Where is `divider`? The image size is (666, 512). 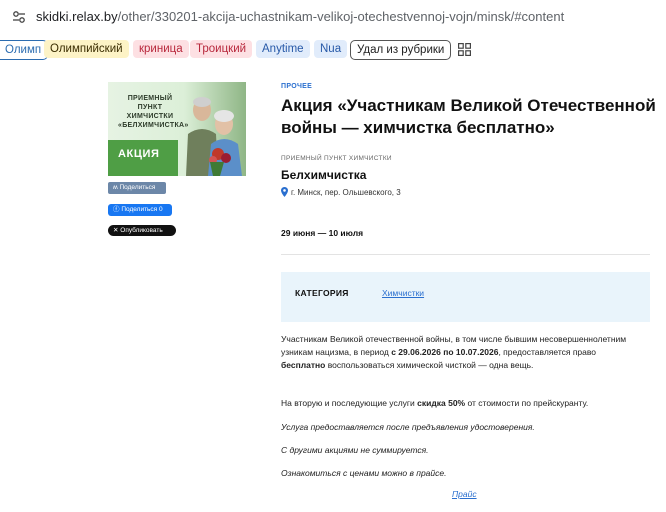 divider is located at coordinates (465, 254).